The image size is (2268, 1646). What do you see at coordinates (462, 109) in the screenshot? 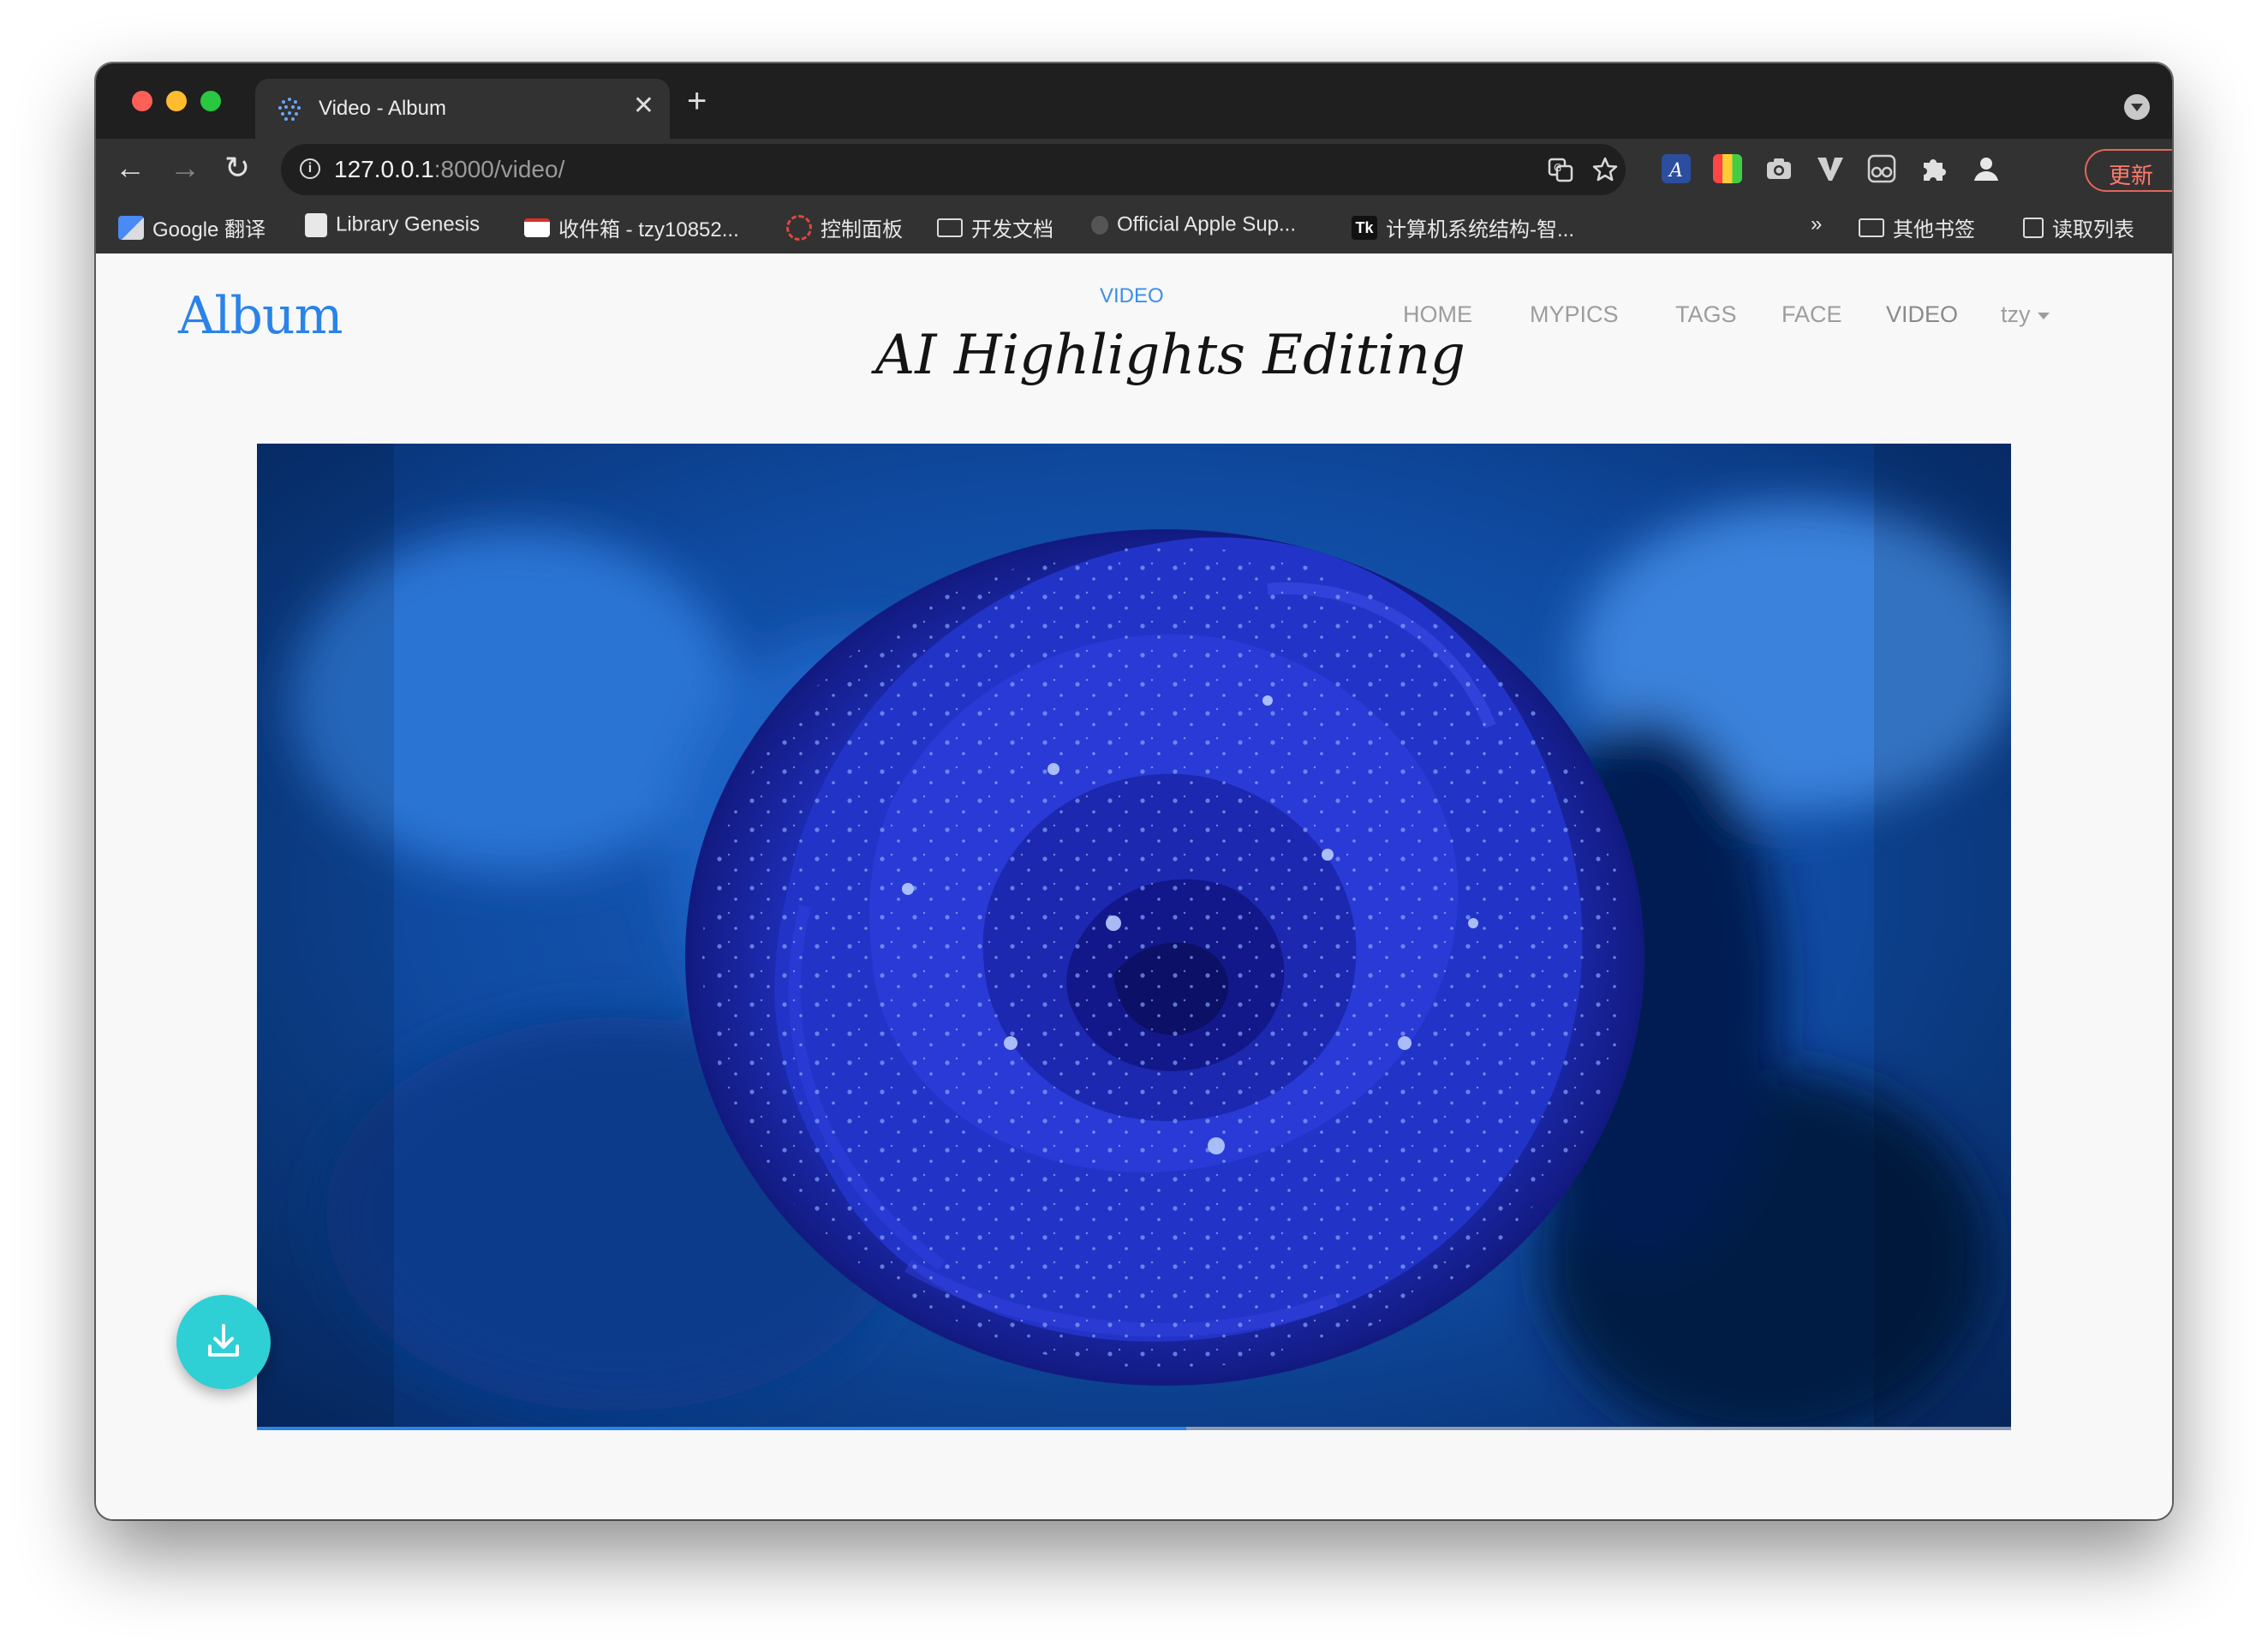
I see `tab-video-album: Video - Album ✕` at bounding box center [462, 109].